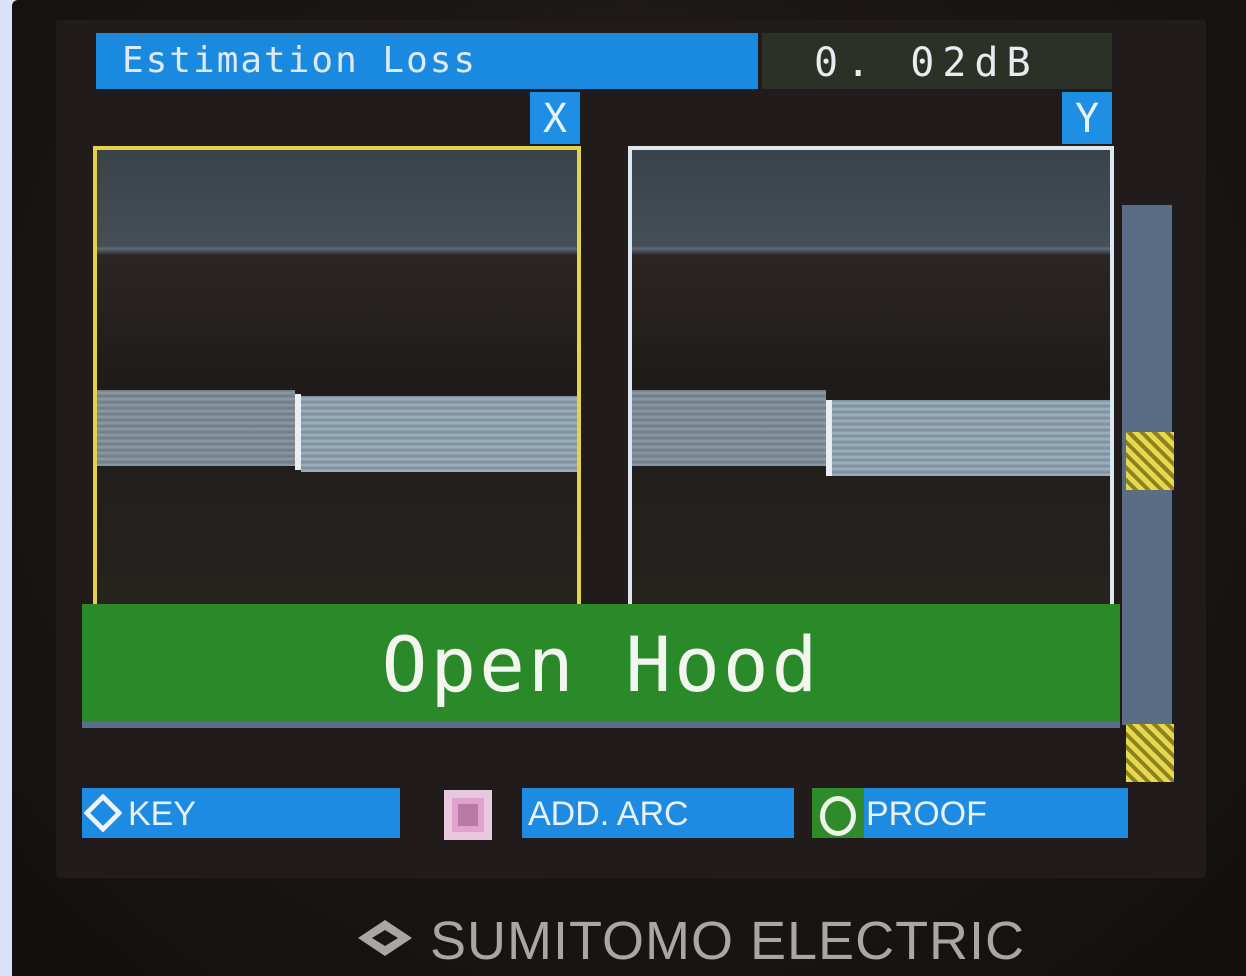 The width and height of the screenshot is (1246, 976). I want to click on circle-icon, so click(838, 813).